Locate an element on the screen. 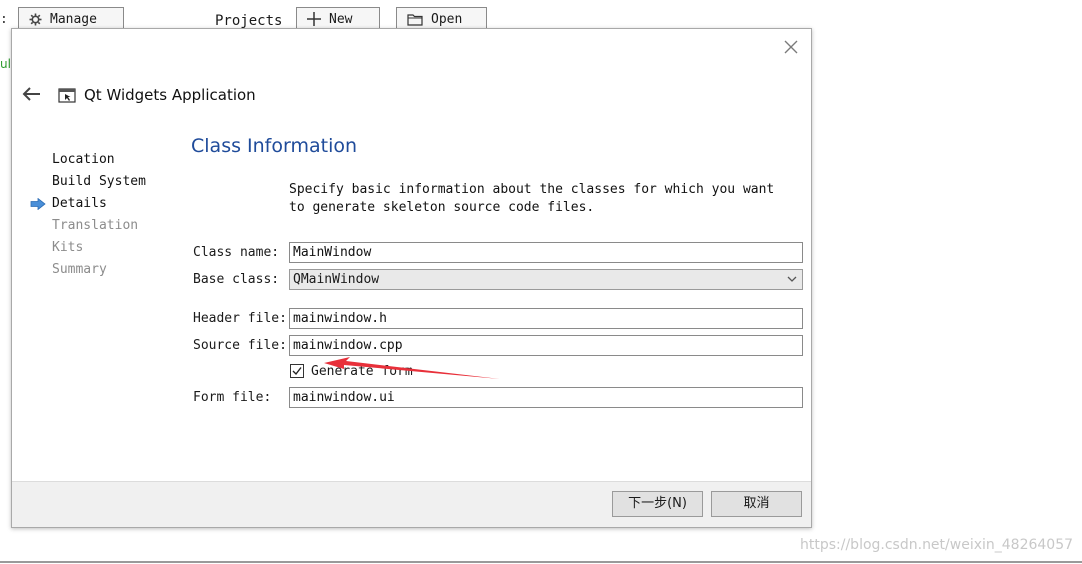 This screenshot has width=1082, height=564. gear-icon is located at coordinates (35, 19).